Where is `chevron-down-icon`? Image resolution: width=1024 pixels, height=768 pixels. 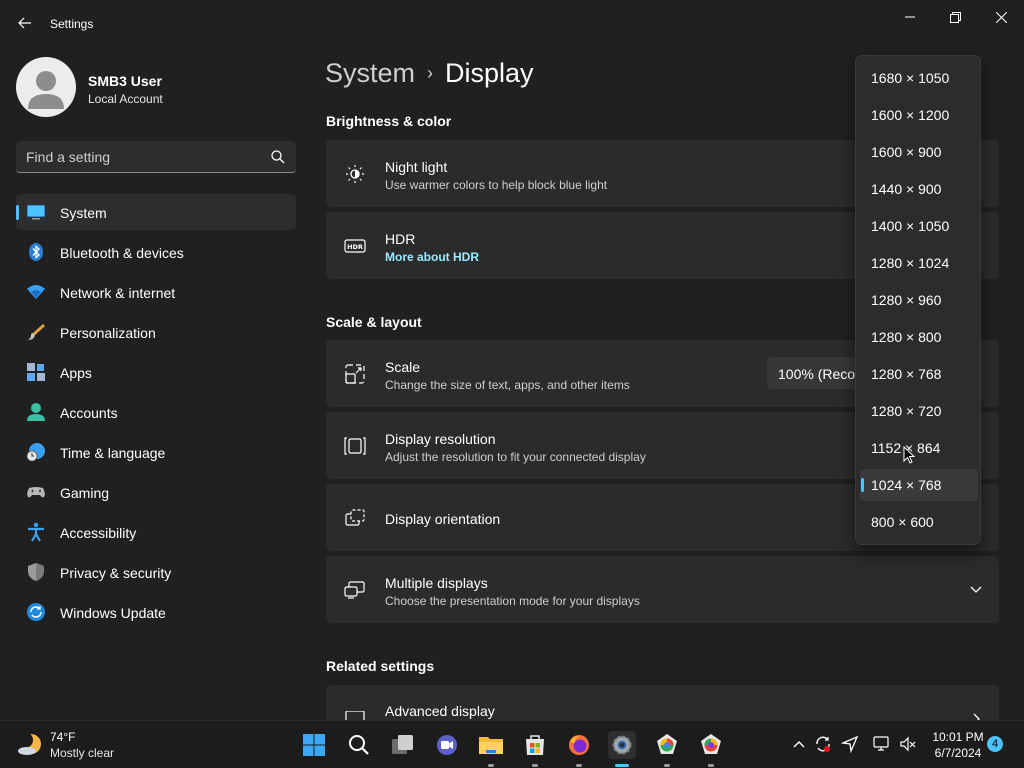 chevron-down-icon is located at coordinates (976, 589).